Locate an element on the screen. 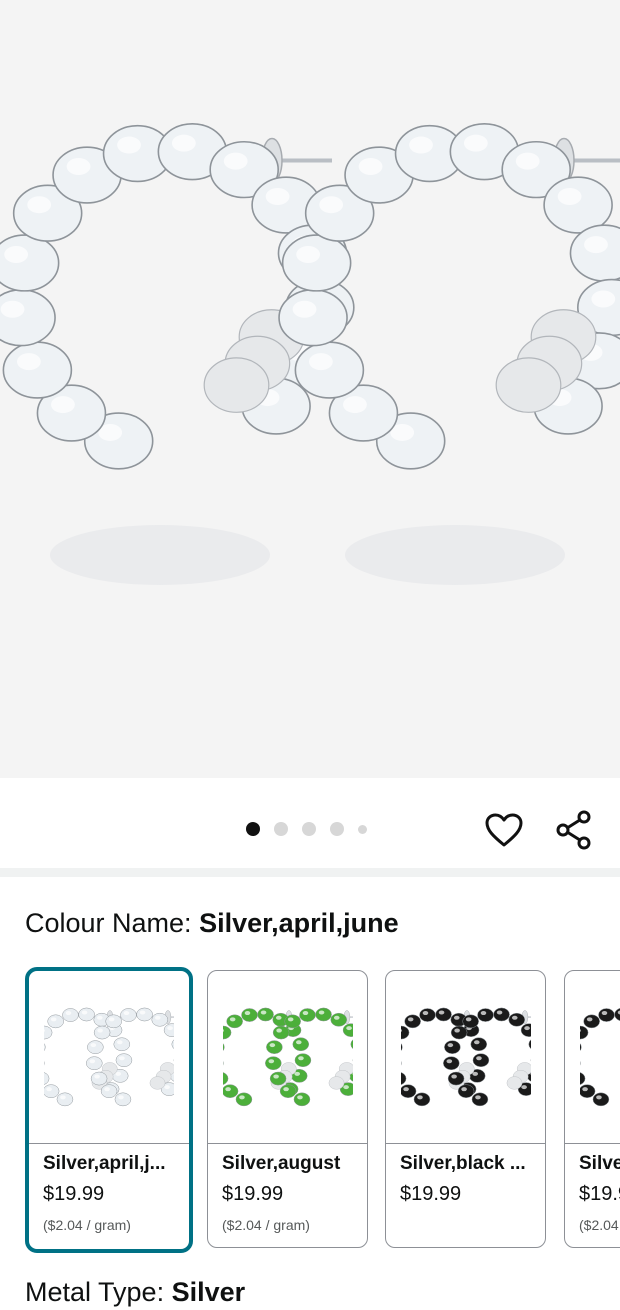  heart-icon is located at coordinates (504, 830).